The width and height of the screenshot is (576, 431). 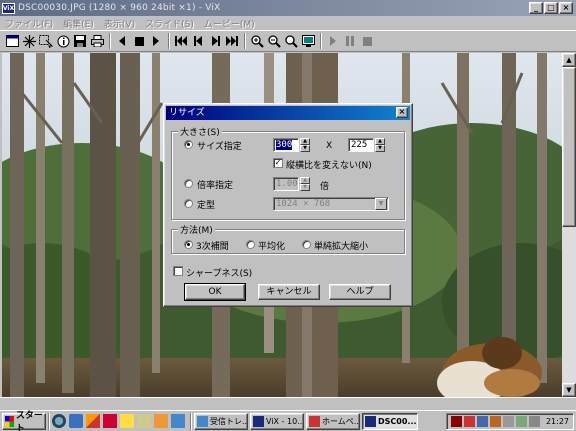 I want to click on sparkle-icon, so click(x=29, y=41).